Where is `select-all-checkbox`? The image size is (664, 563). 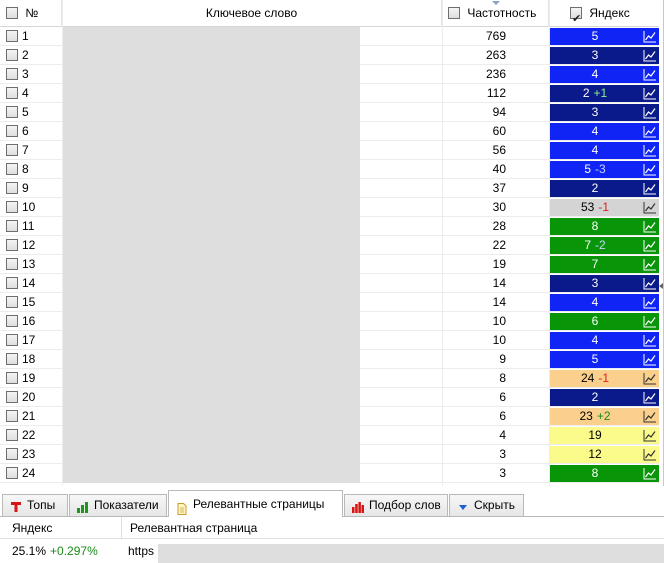 select-all-checkbox is located at coordinates (12, 12).